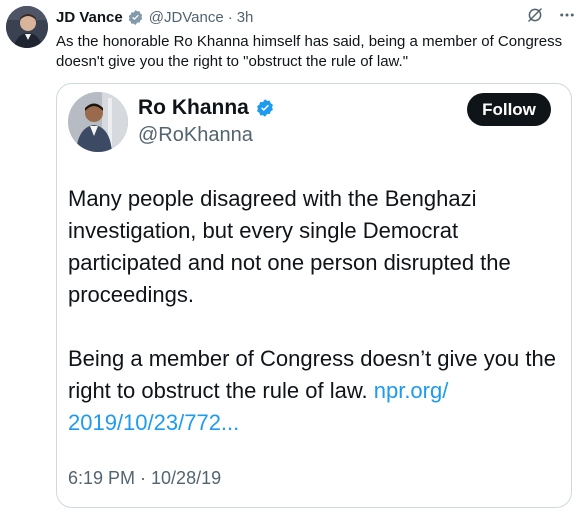  What do you see at coordinates (316, 17) in the screenshot?
I see `tweet-header: JD Vance @JDVance · 3h` at bounding box center [316, 17].